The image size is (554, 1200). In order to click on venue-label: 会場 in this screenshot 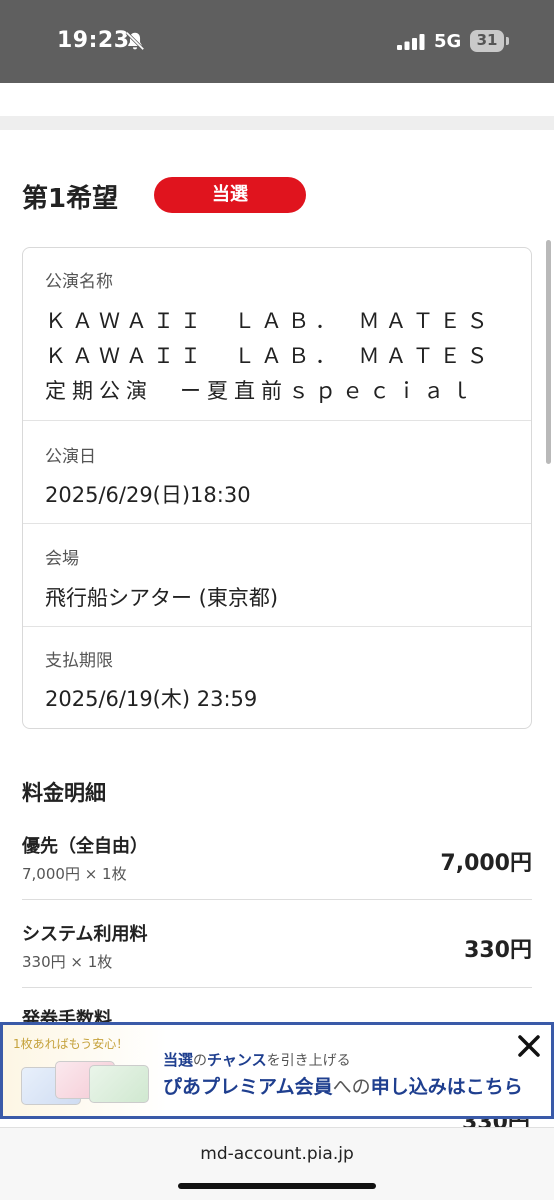, I will do `click(62, 559)`.